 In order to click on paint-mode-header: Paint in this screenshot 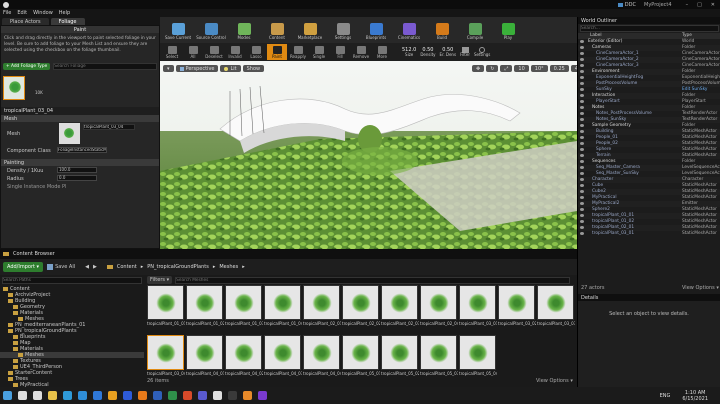, I will do `click(80, 29)`.